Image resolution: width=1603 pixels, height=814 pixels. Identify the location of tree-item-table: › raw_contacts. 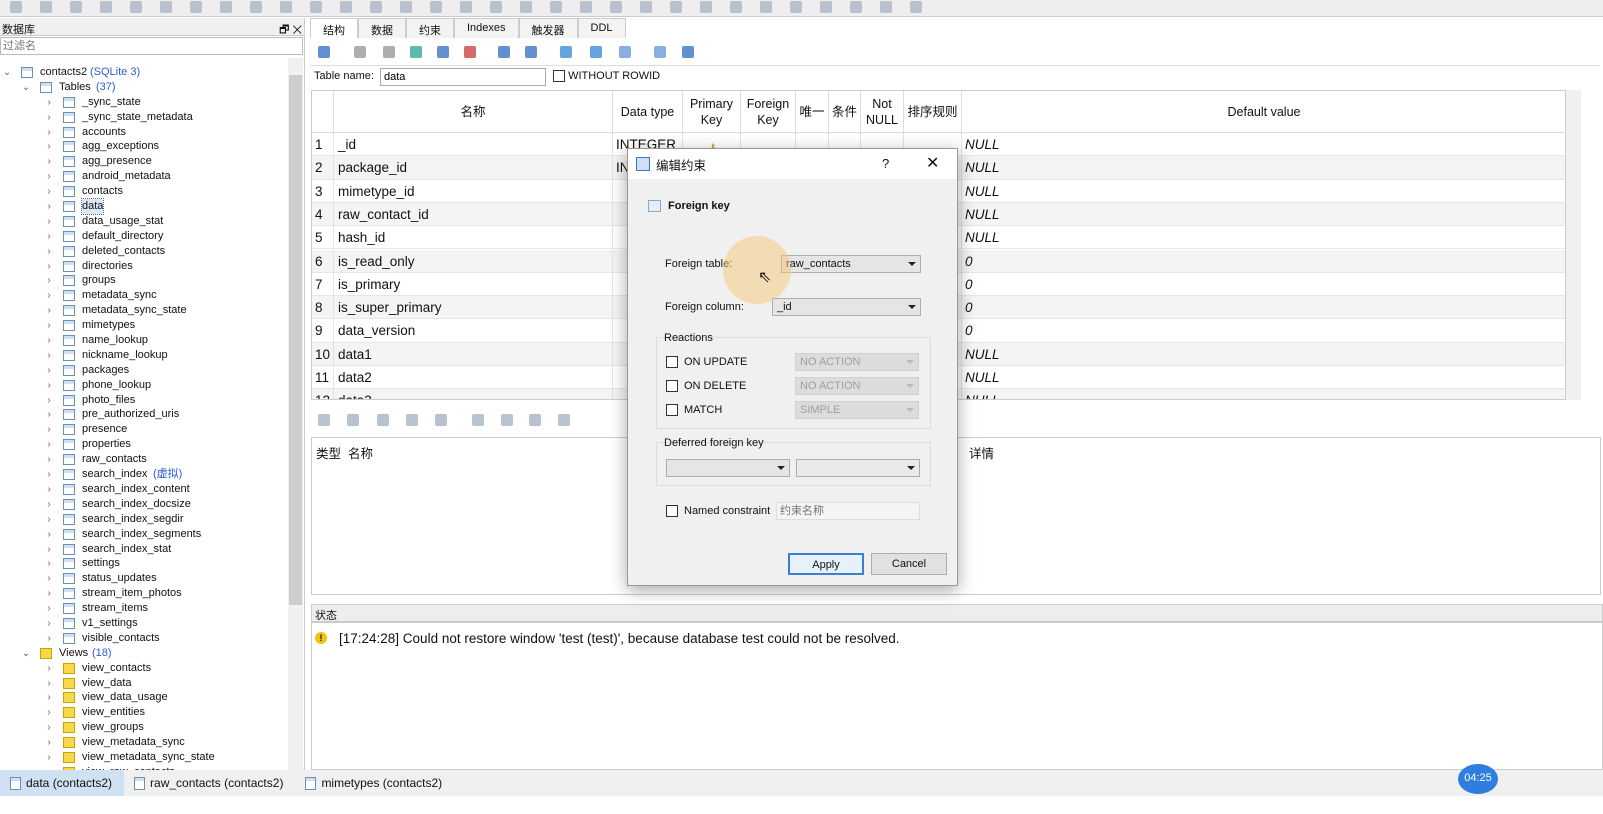
(144, 459).